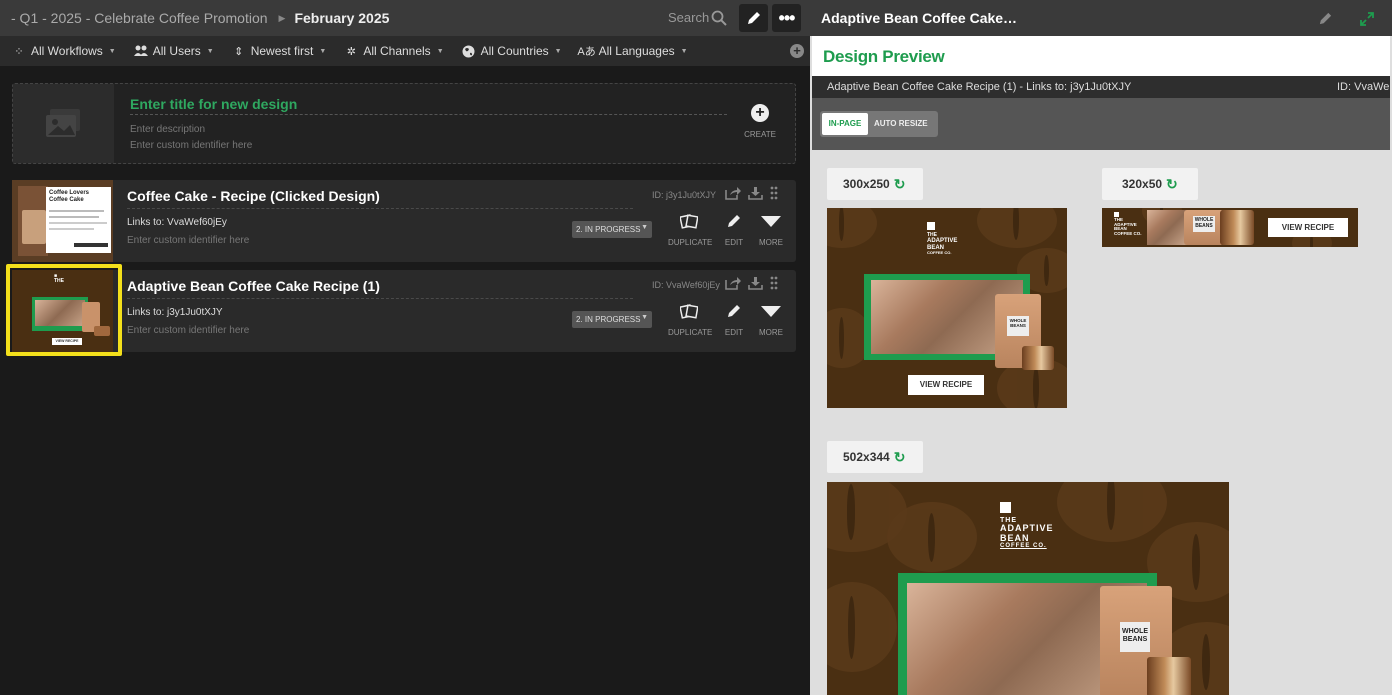  Describe the element at coordinates (512, 51) in the screenshot. I see `filter-countries: All Countries ▼` at that location.